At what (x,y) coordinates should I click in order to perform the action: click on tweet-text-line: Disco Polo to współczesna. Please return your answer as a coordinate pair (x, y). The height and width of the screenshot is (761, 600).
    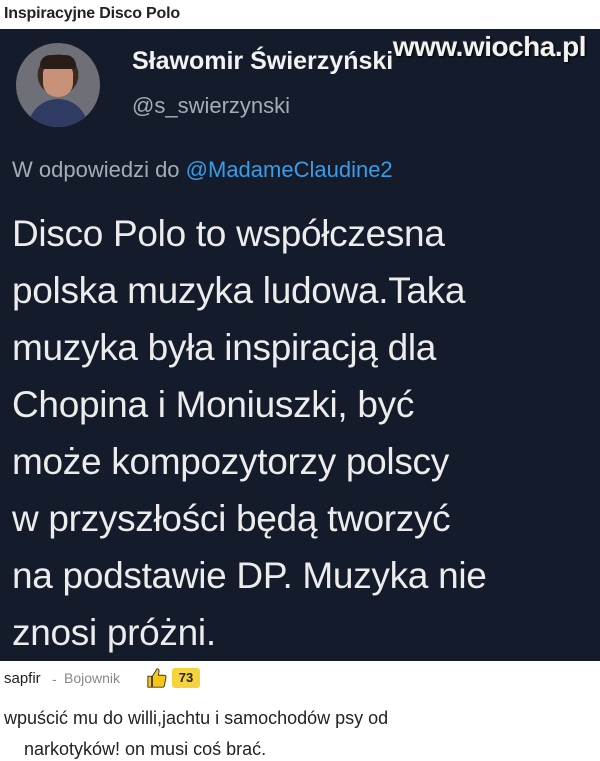
    Looking at the image, I should click on (228, 233).